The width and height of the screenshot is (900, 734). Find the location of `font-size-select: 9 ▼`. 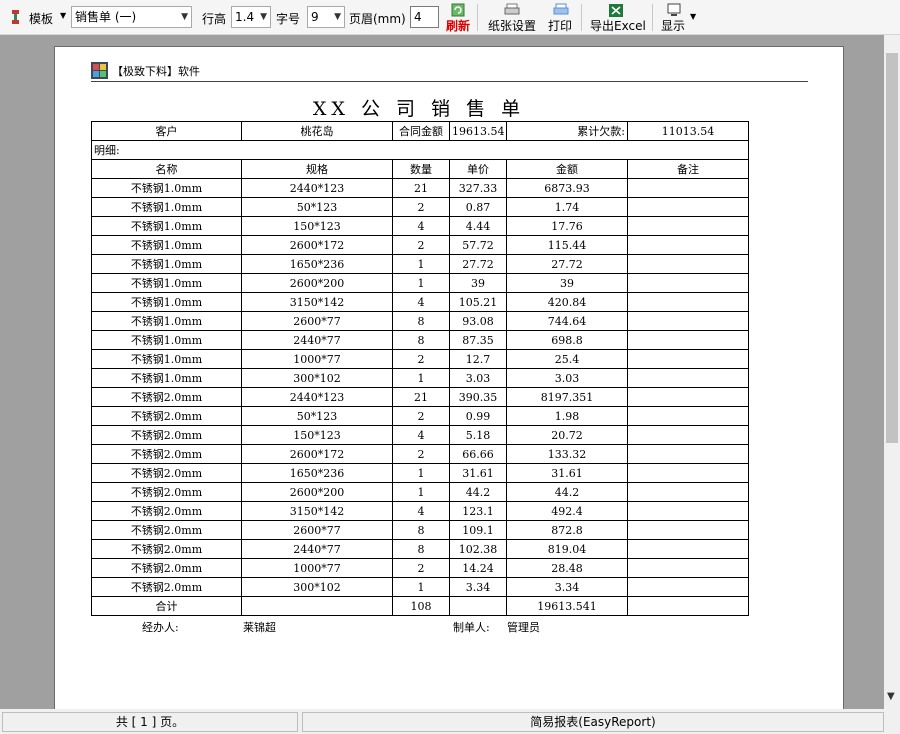

font-size-select: 9 ▼ is located at coordinates (326, 17).